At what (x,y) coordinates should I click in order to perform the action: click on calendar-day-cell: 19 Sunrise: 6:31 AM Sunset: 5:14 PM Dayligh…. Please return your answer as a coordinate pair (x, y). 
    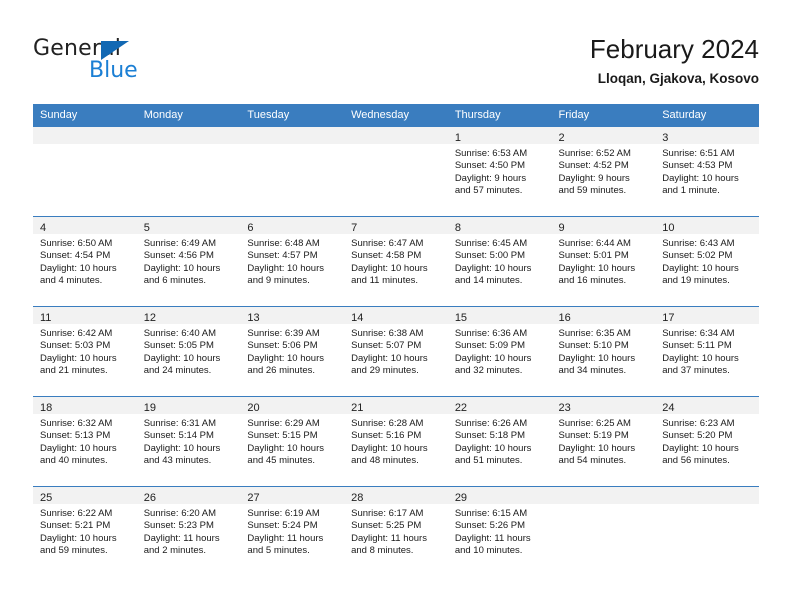
    Looking at the image, I should click on (188, 441).